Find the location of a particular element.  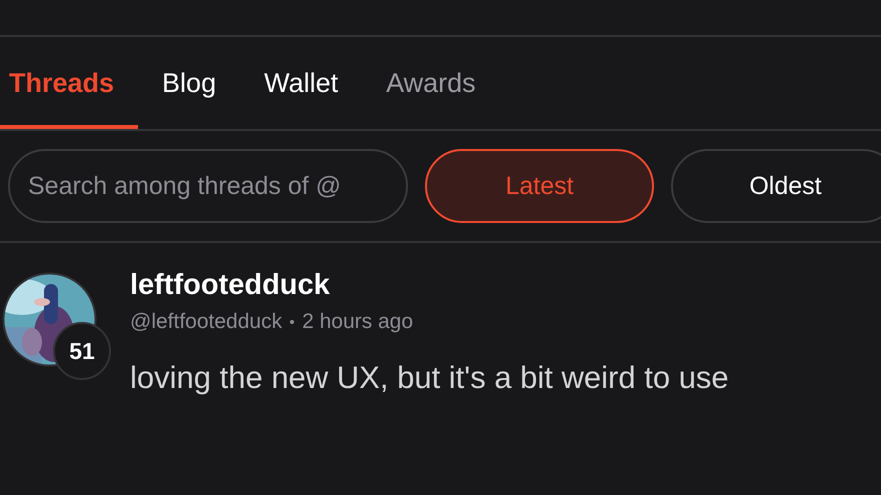

tab: Threads is located at coordinates (69, 83).